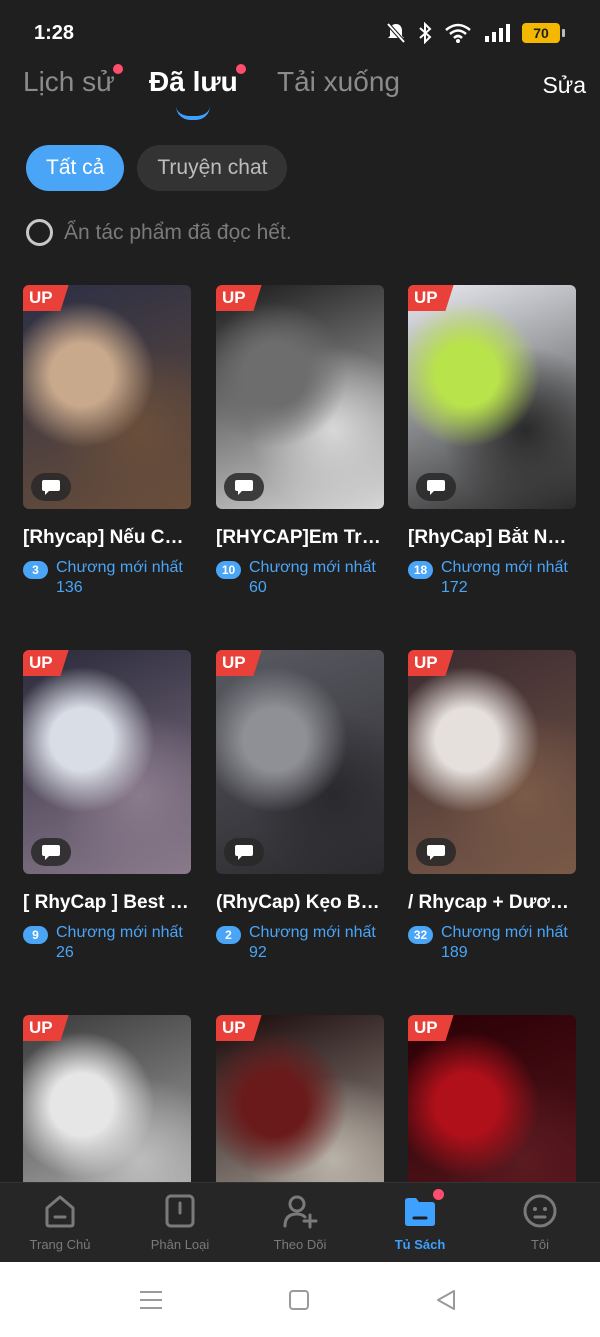 This screenshot has height=1337, width=600. Describe the element at coordinates (180, 1211) in the screenshot. I see `category-icon` at that location.